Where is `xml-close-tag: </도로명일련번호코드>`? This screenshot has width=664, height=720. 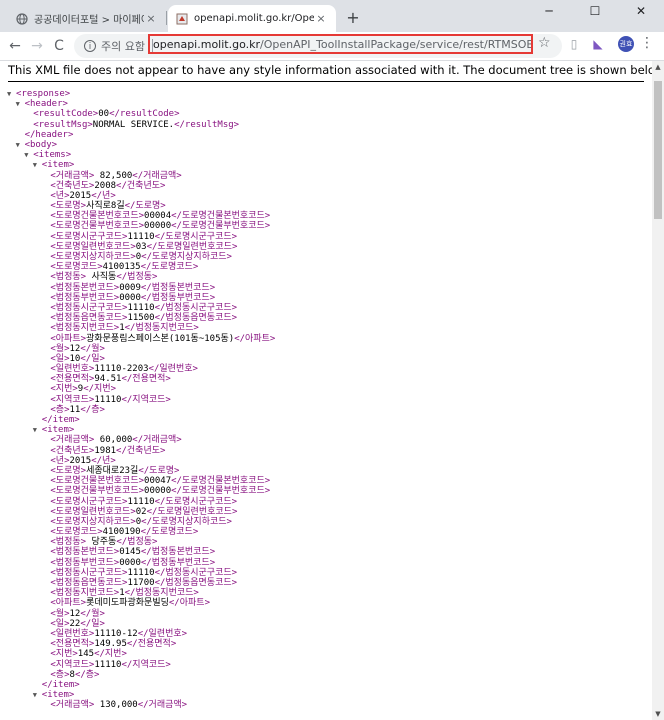 xml-close-tag: </도로명일련번호코드> is located at coordinates (192, 511).